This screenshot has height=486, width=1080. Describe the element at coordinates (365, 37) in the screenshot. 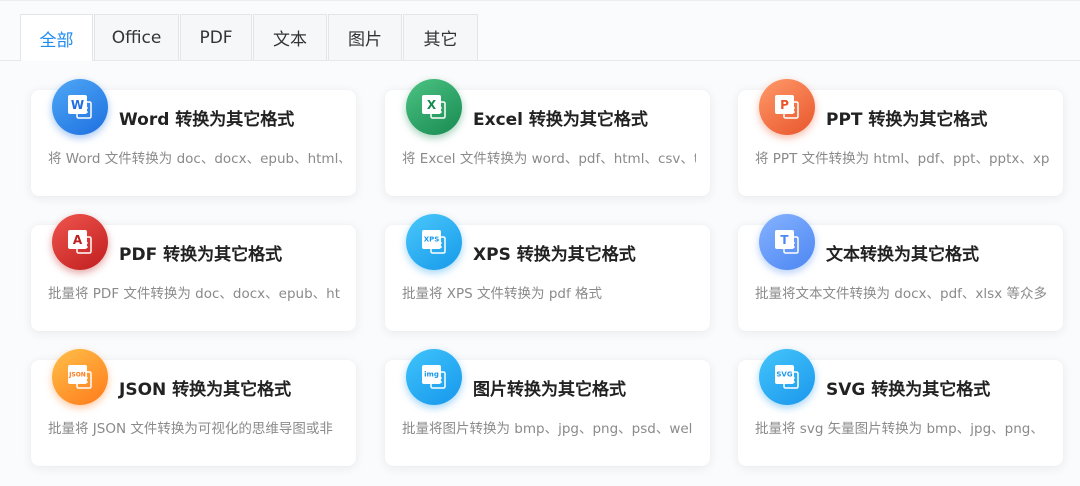

I see `tab-image: 图片` at that location.